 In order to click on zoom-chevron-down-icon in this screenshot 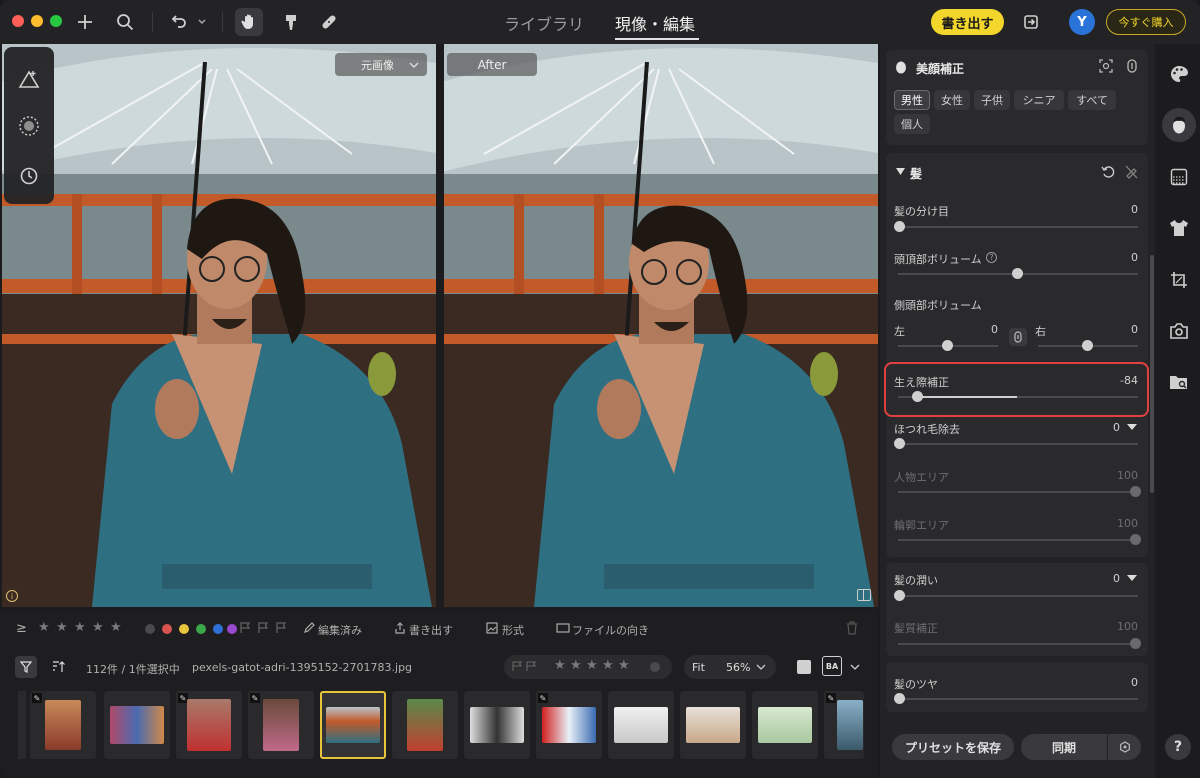, I will do `click(761, 667)`.